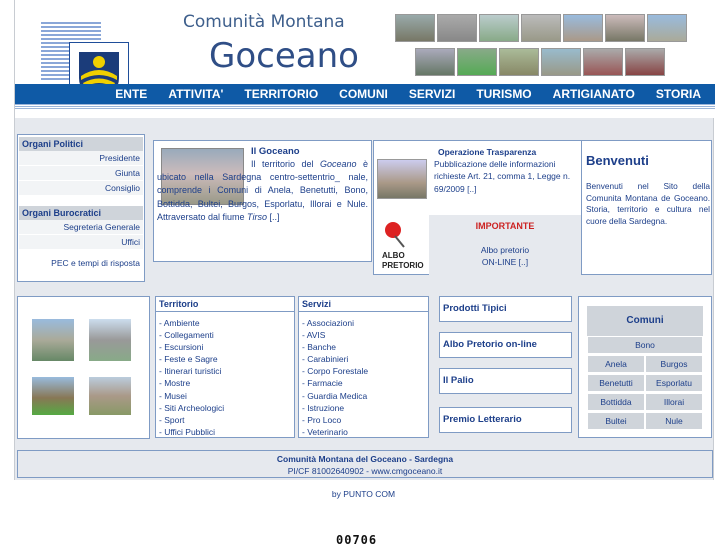 This screenshot has height=545, width=727. What do you see at coordinates (616, 383) in the screenshot?
I see `comune-benetutti: Benetutti` at bounding box center [616, 383].